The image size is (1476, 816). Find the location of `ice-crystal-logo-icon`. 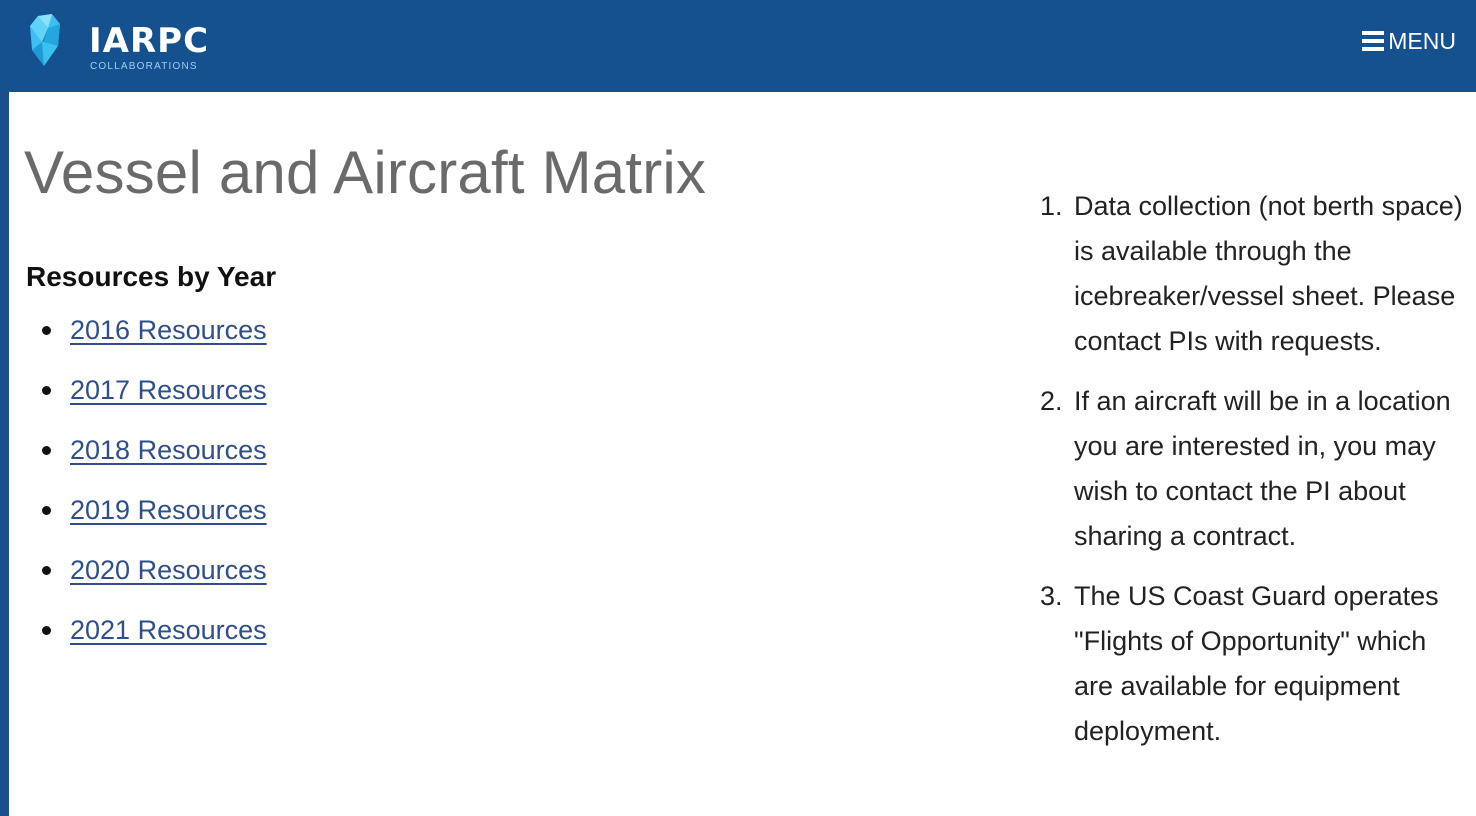

ice-crystal-logo-icon is located at coordinates (45, 40).